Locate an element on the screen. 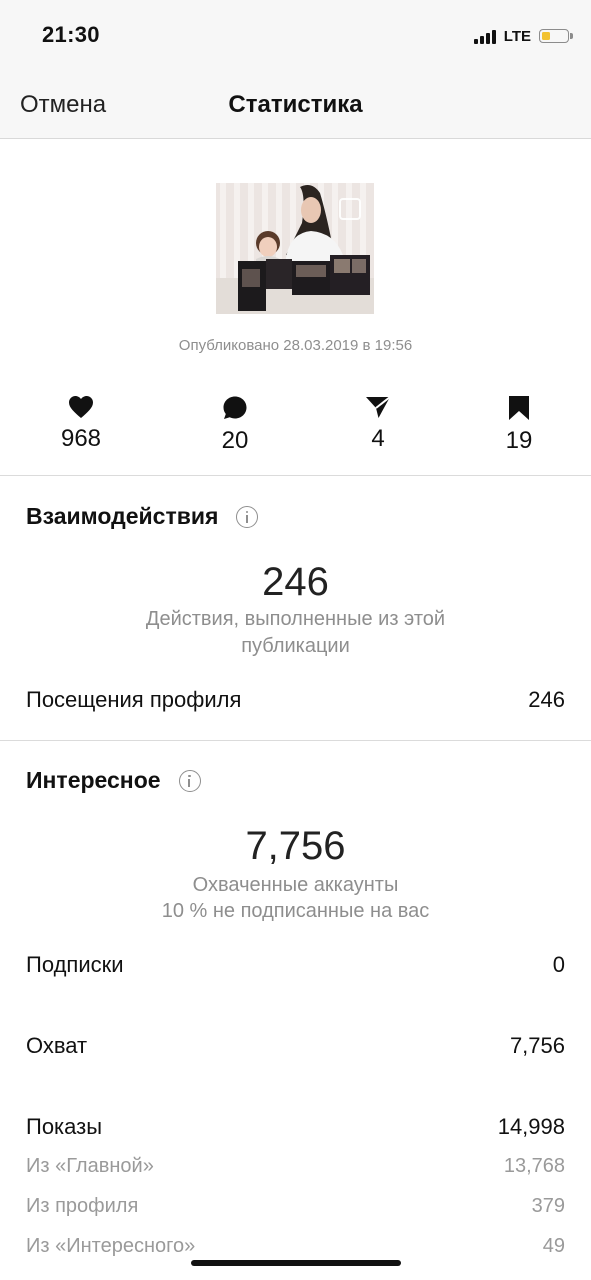 The image size is (591, 1280). from-home-row: Из «Главной» 13,768 is located at coordinates (295, 1166).